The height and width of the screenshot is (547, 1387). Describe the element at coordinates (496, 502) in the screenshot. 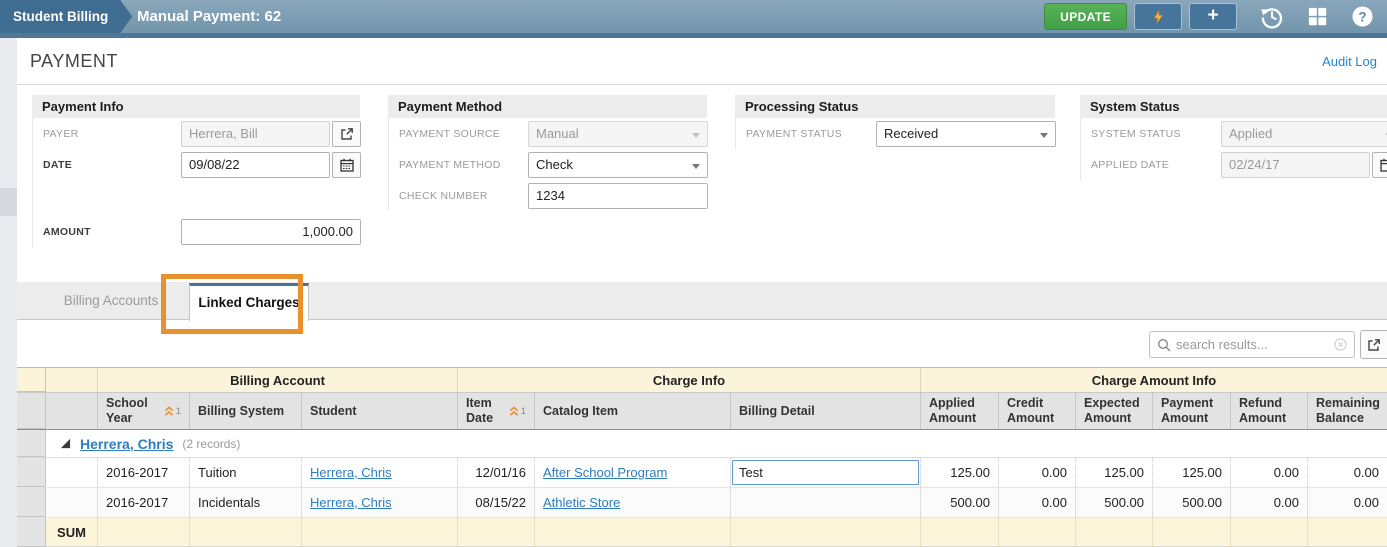

I see `cell-item-date: 08/15/22` at that location.